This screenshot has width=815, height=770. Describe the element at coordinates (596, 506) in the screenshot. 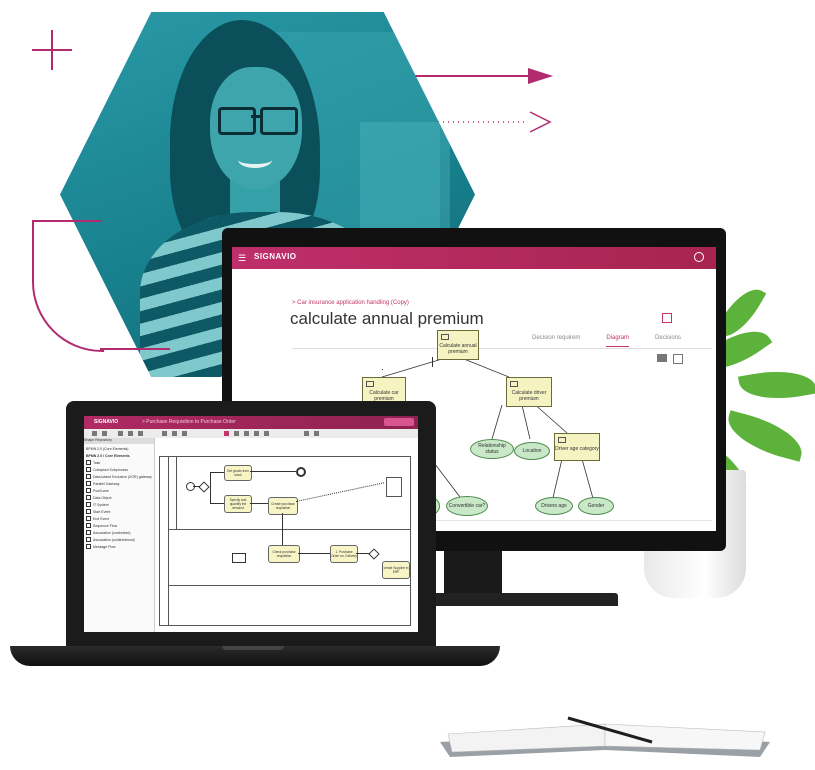

I see `input-gender: Gender` at that location.